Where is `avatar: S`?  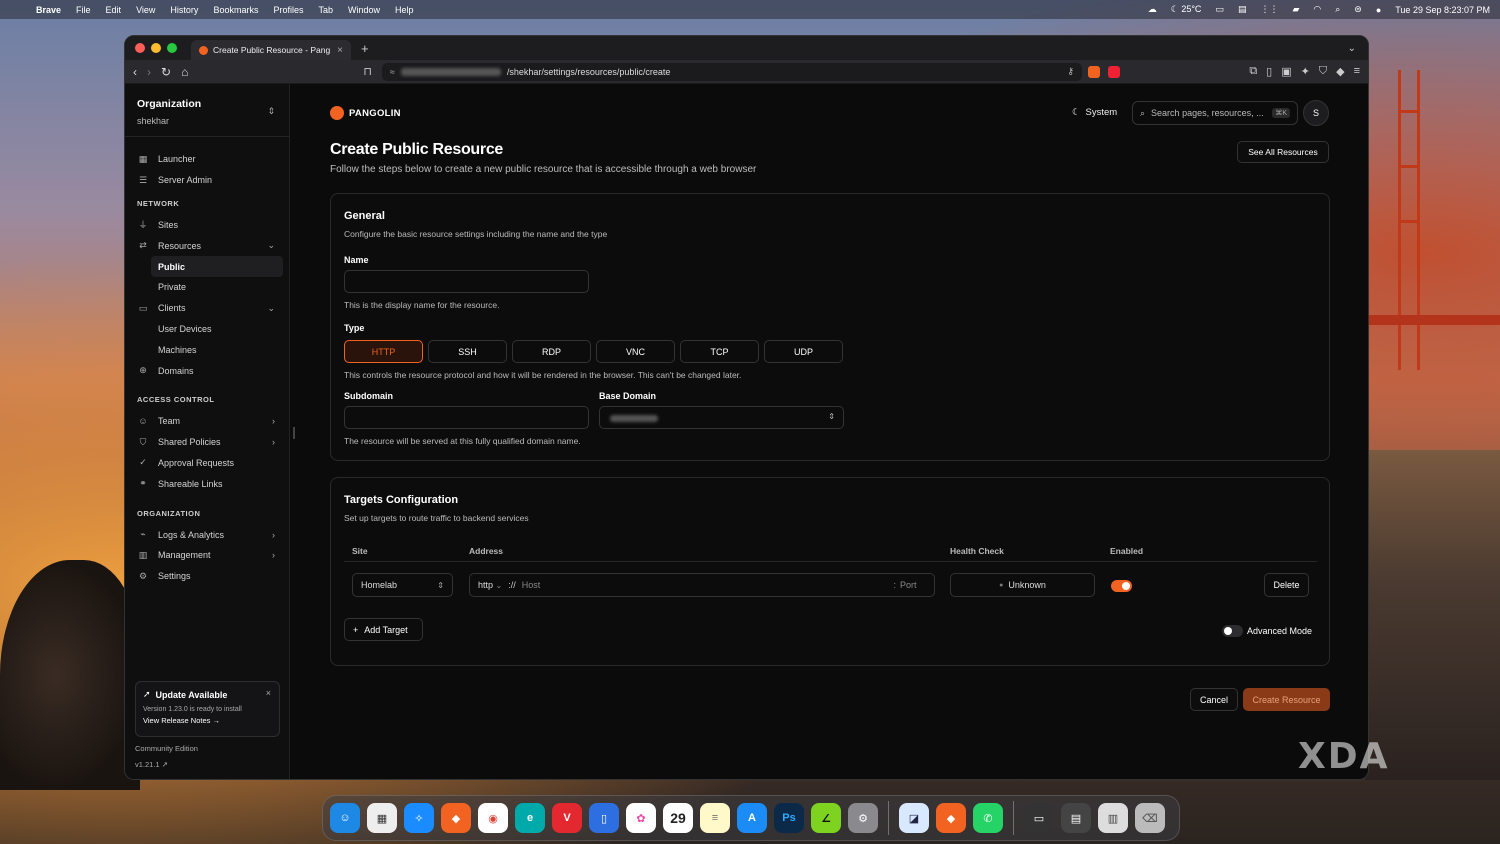 avatar: S is located at coordinates (1316, 113).